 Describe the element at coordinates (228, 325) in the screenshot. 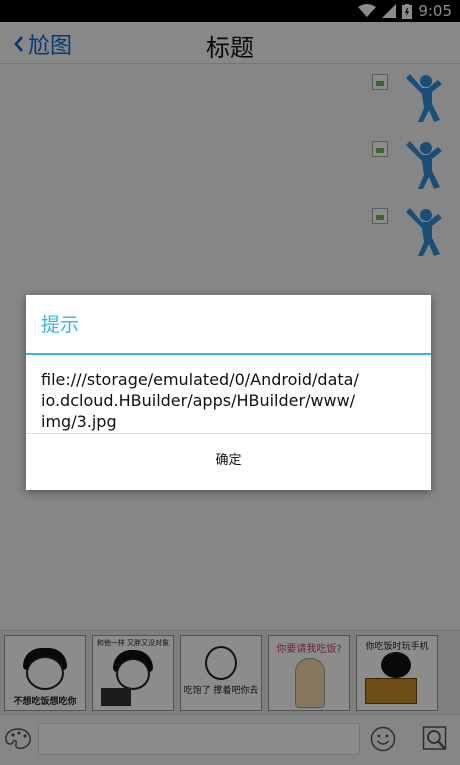

I see `dialog-title: 提示` at that location.